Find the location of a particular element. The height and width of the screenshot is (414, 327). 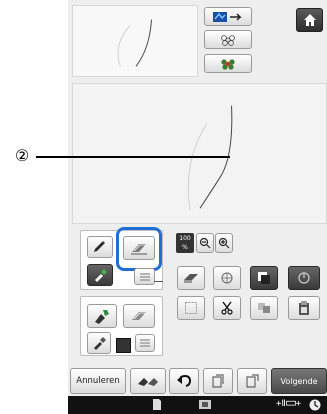

page-back-icon is located at coordinates (218, 381).